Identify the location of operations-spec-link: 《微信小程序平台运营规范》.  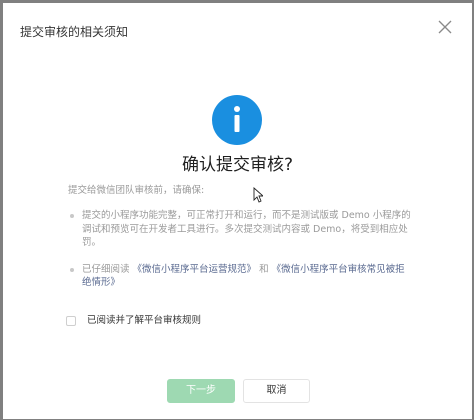
(195, 269).